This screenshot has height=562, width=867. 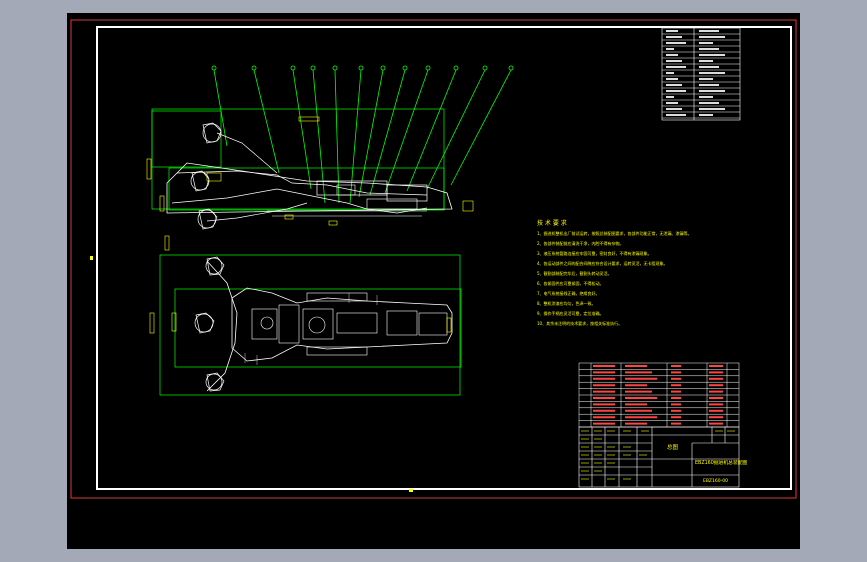 I want to click on title-block-name: 总图, so click(x=673, y=447).